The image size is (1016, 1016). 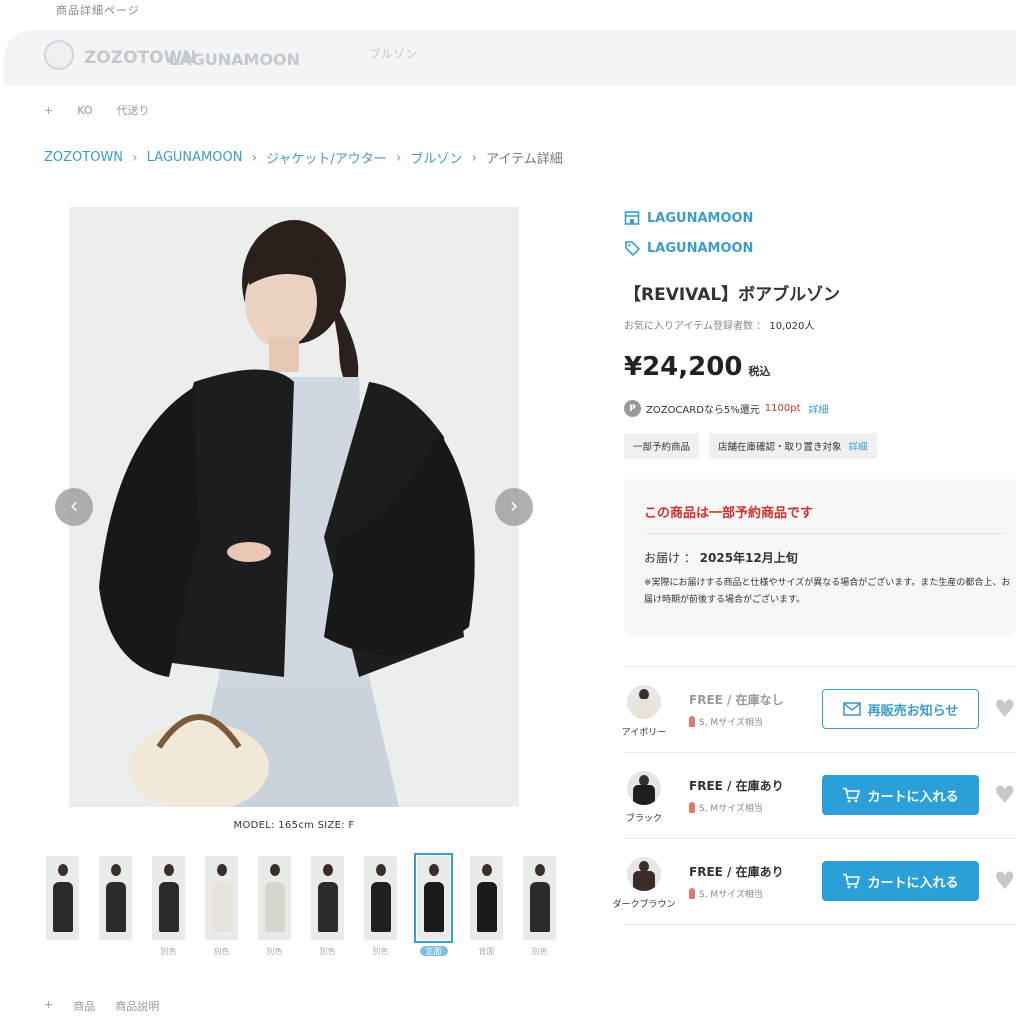 I want to click on color-swatch-group: ブラック, so click(x=644, y=797).